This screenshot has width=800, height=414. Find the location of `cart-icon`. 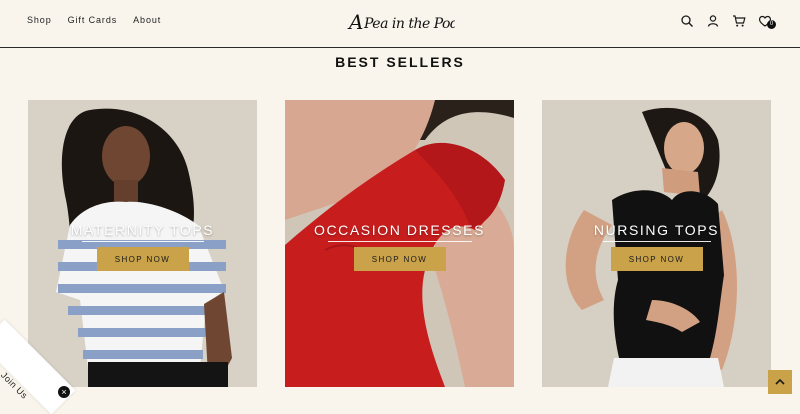

cart-icon is located at coordinates (739, 21).